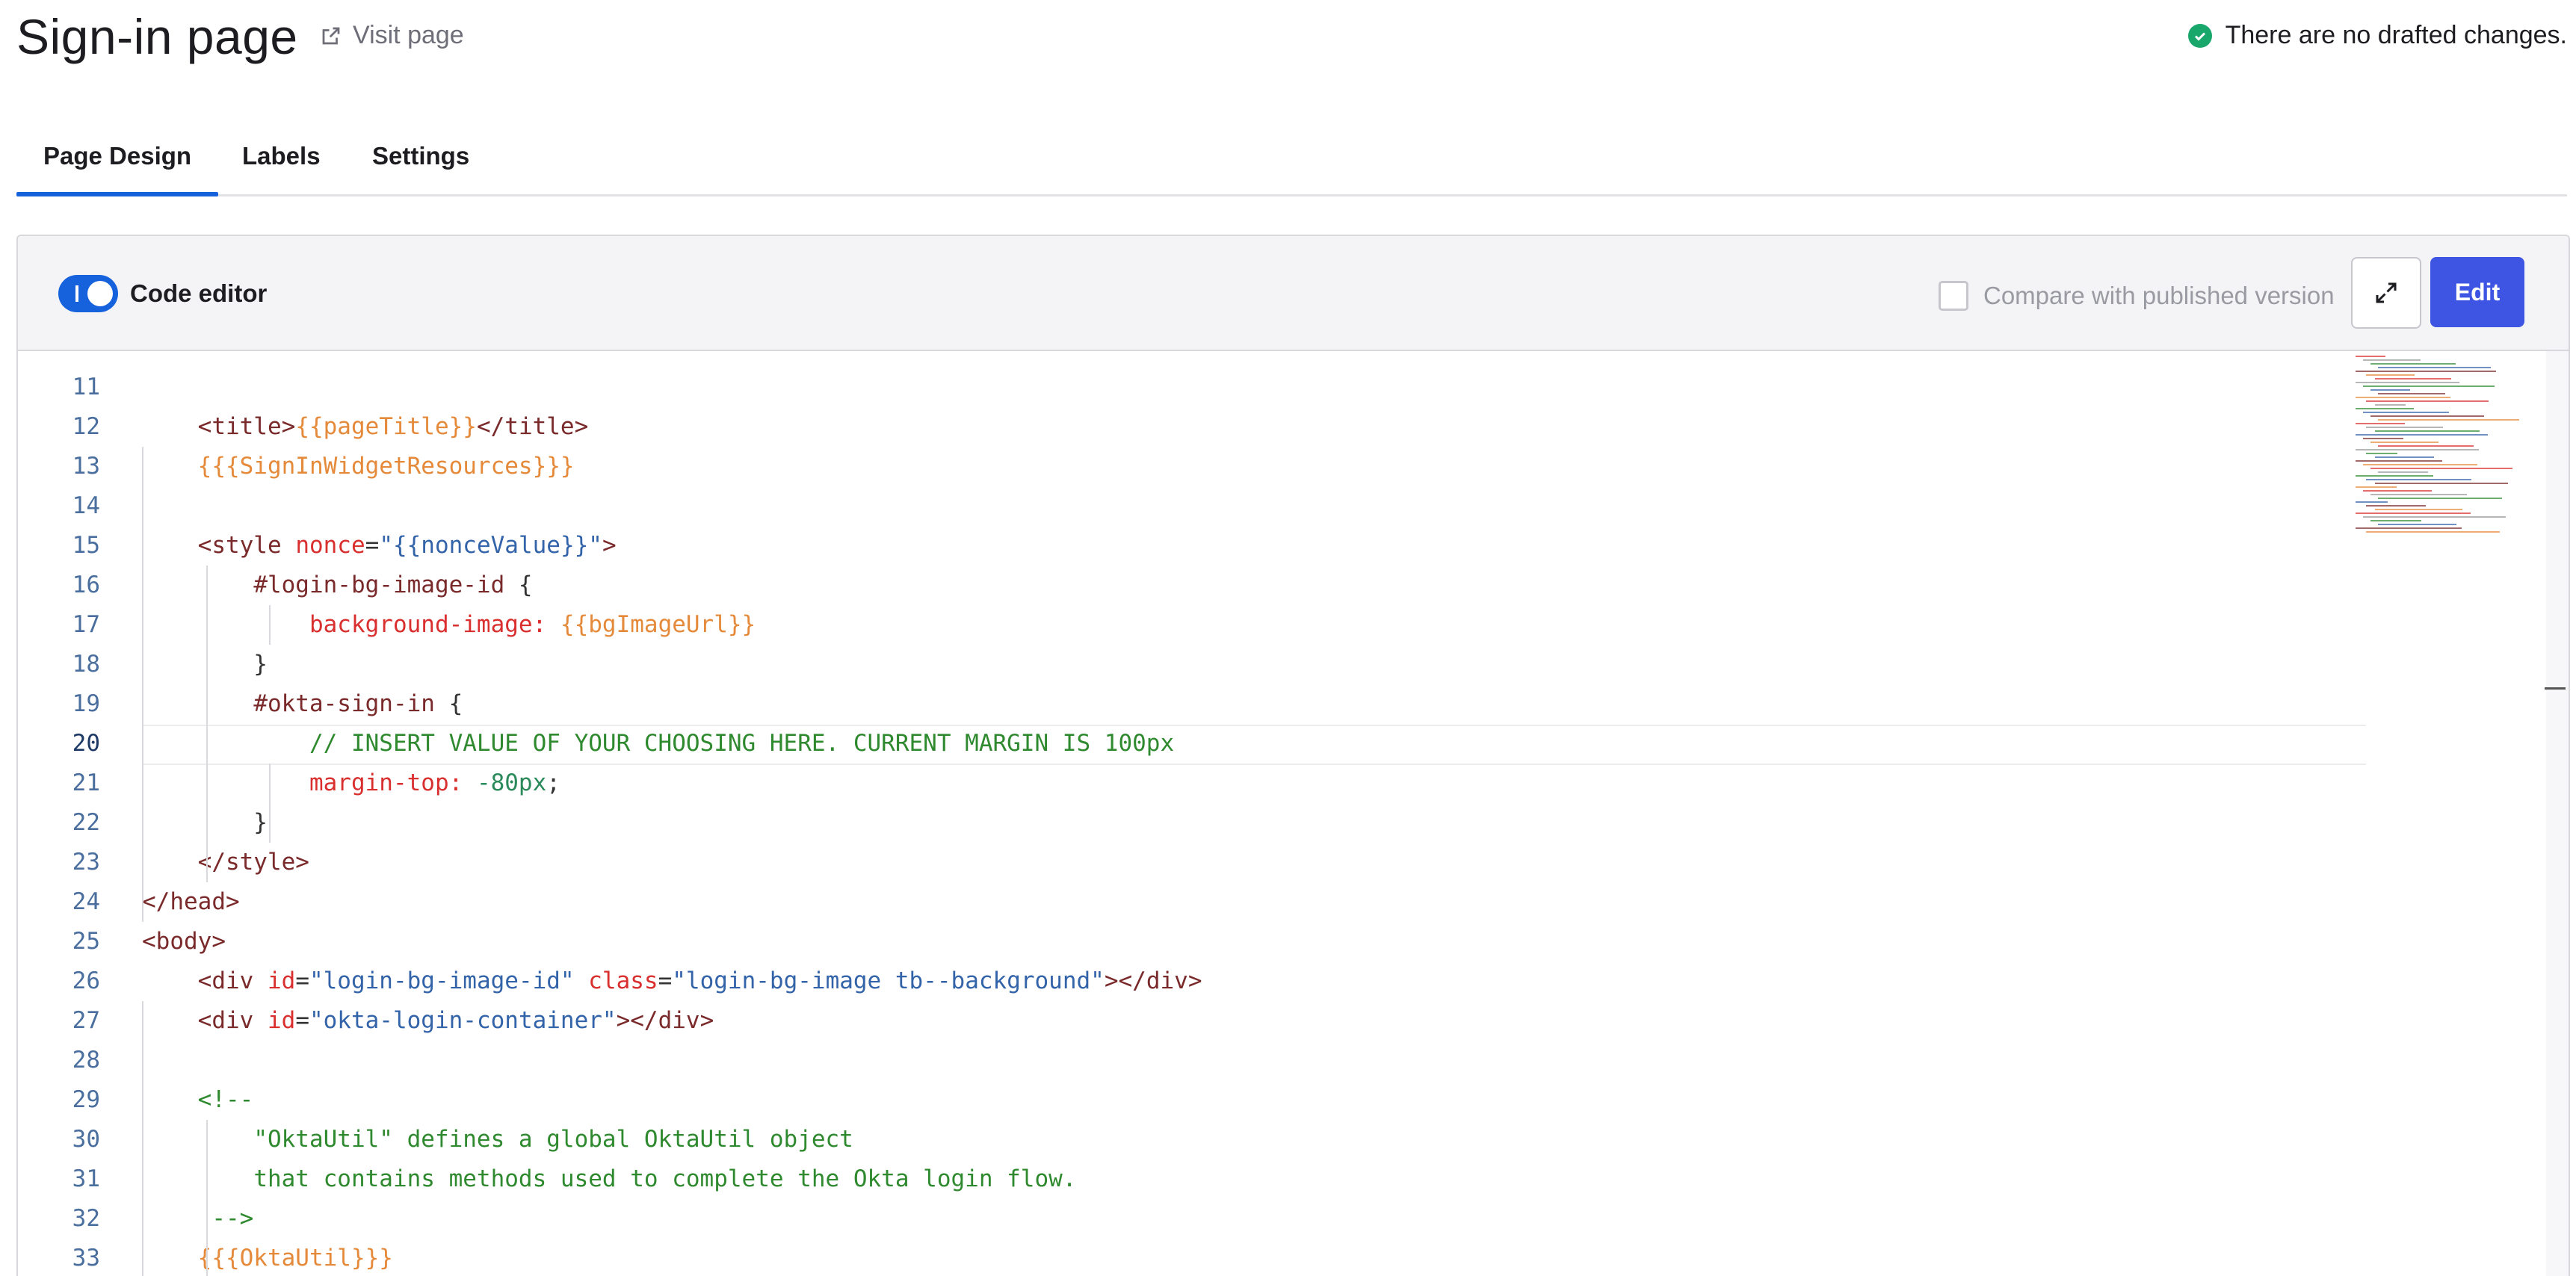  Describe the element at coordinates (86, 1178) in the screenshot. I see `line-number: 31` at that location.